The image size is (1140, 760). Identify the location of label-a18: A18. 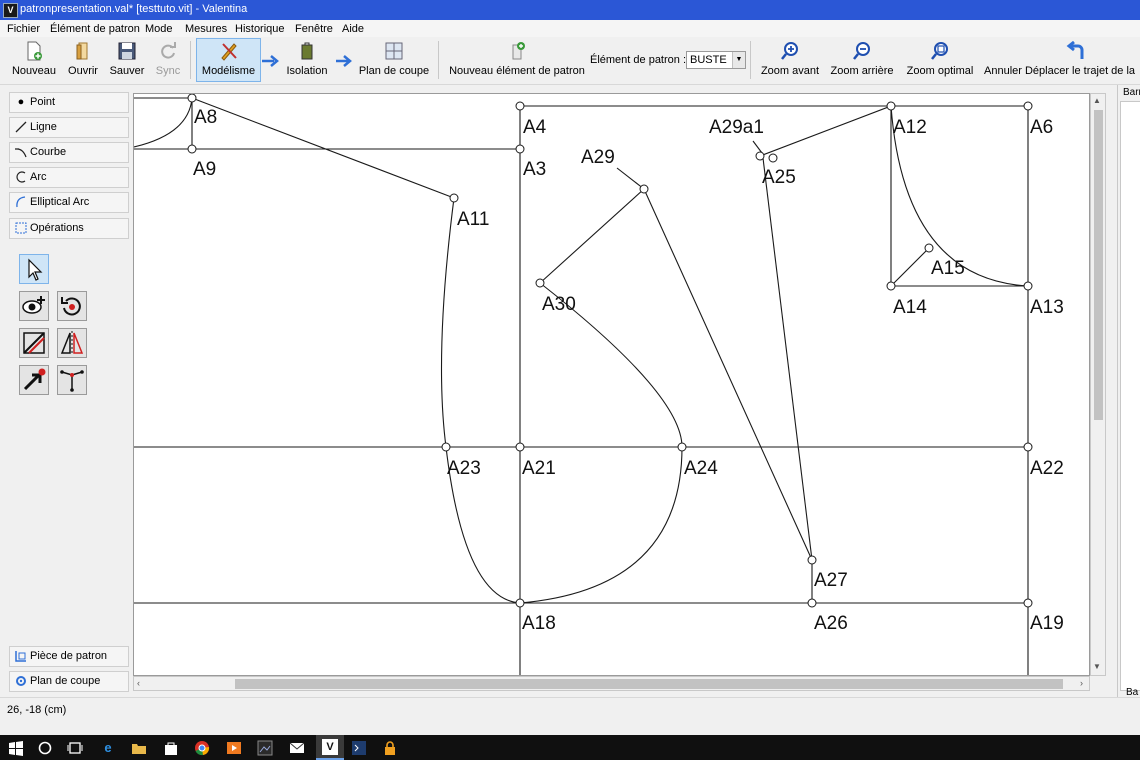
(539, 623).